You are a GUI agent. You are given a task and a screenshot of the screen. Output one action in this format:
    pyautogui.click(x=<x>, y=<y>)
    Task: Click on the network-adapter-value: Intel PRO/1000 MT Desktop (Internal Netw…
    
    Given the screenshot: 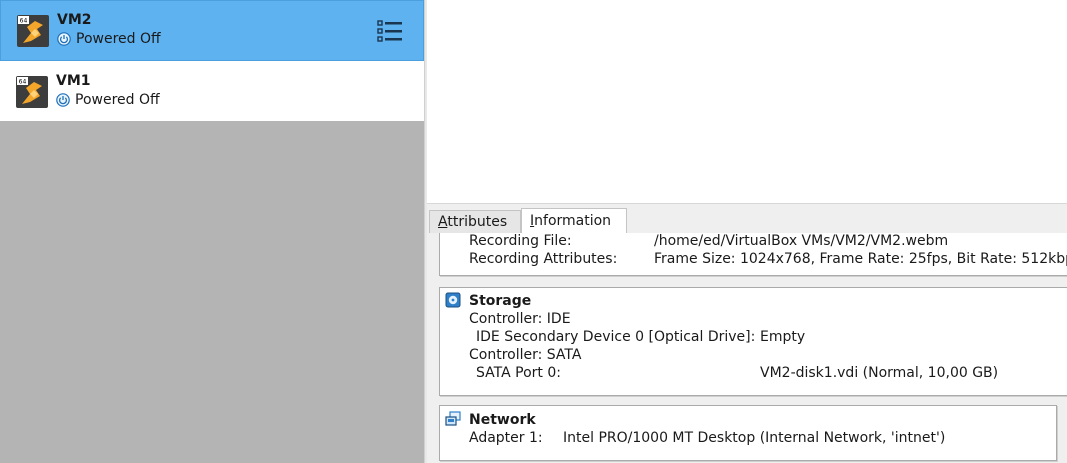 What is the action you would take?
    pyautogui.click(x=754, y=438)
    